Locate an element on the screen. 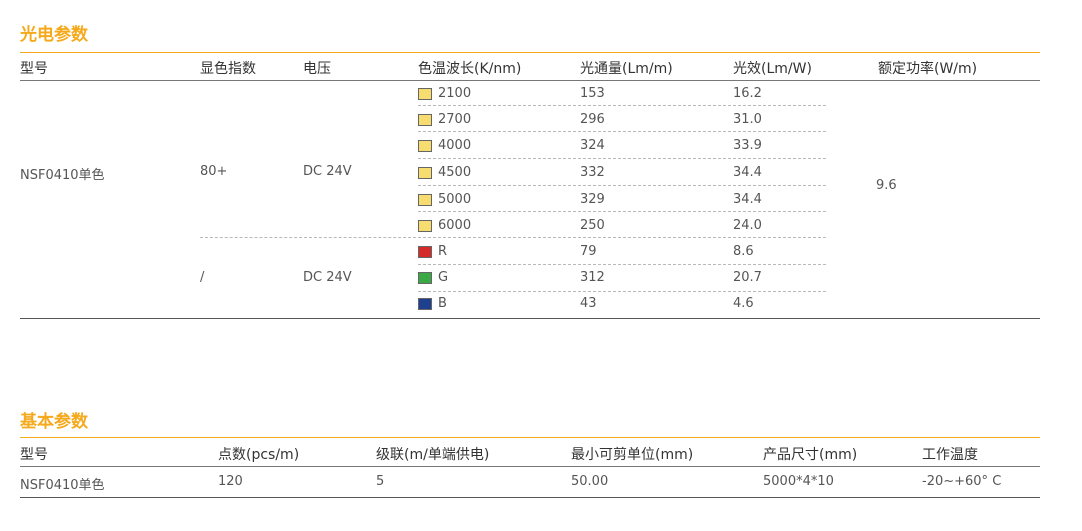  cct-cell: 6000 is located at coordinates (455, 225).